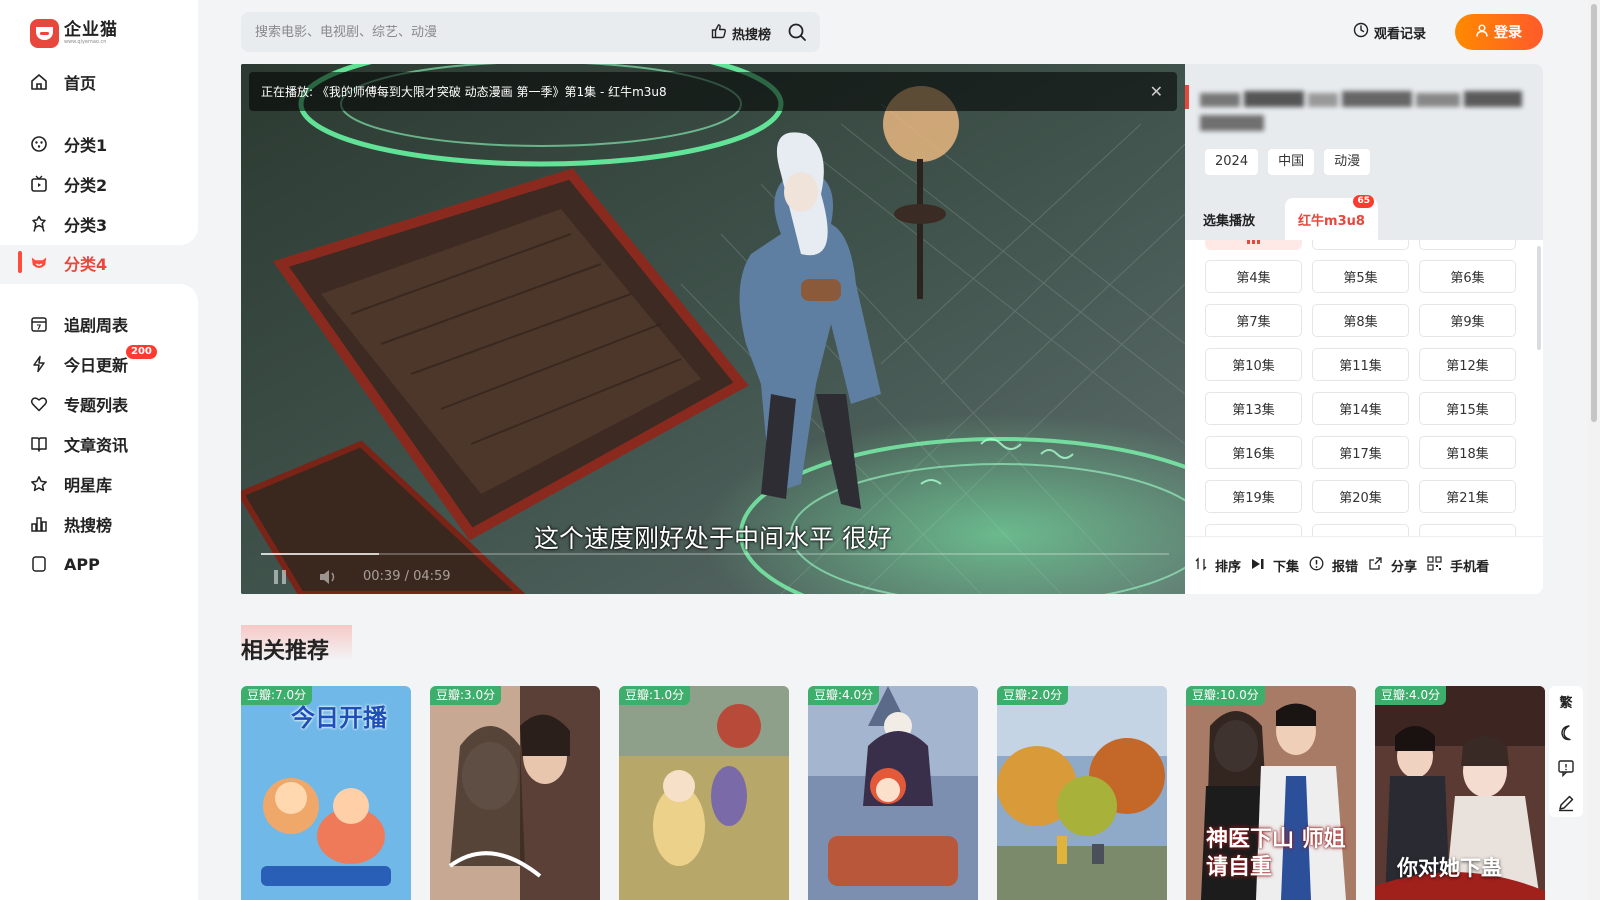 The image size is (1600, 900). Describe the element at coordinates (1467, 496) in the screenshot. I see `episode-item: 第21集` at that location.